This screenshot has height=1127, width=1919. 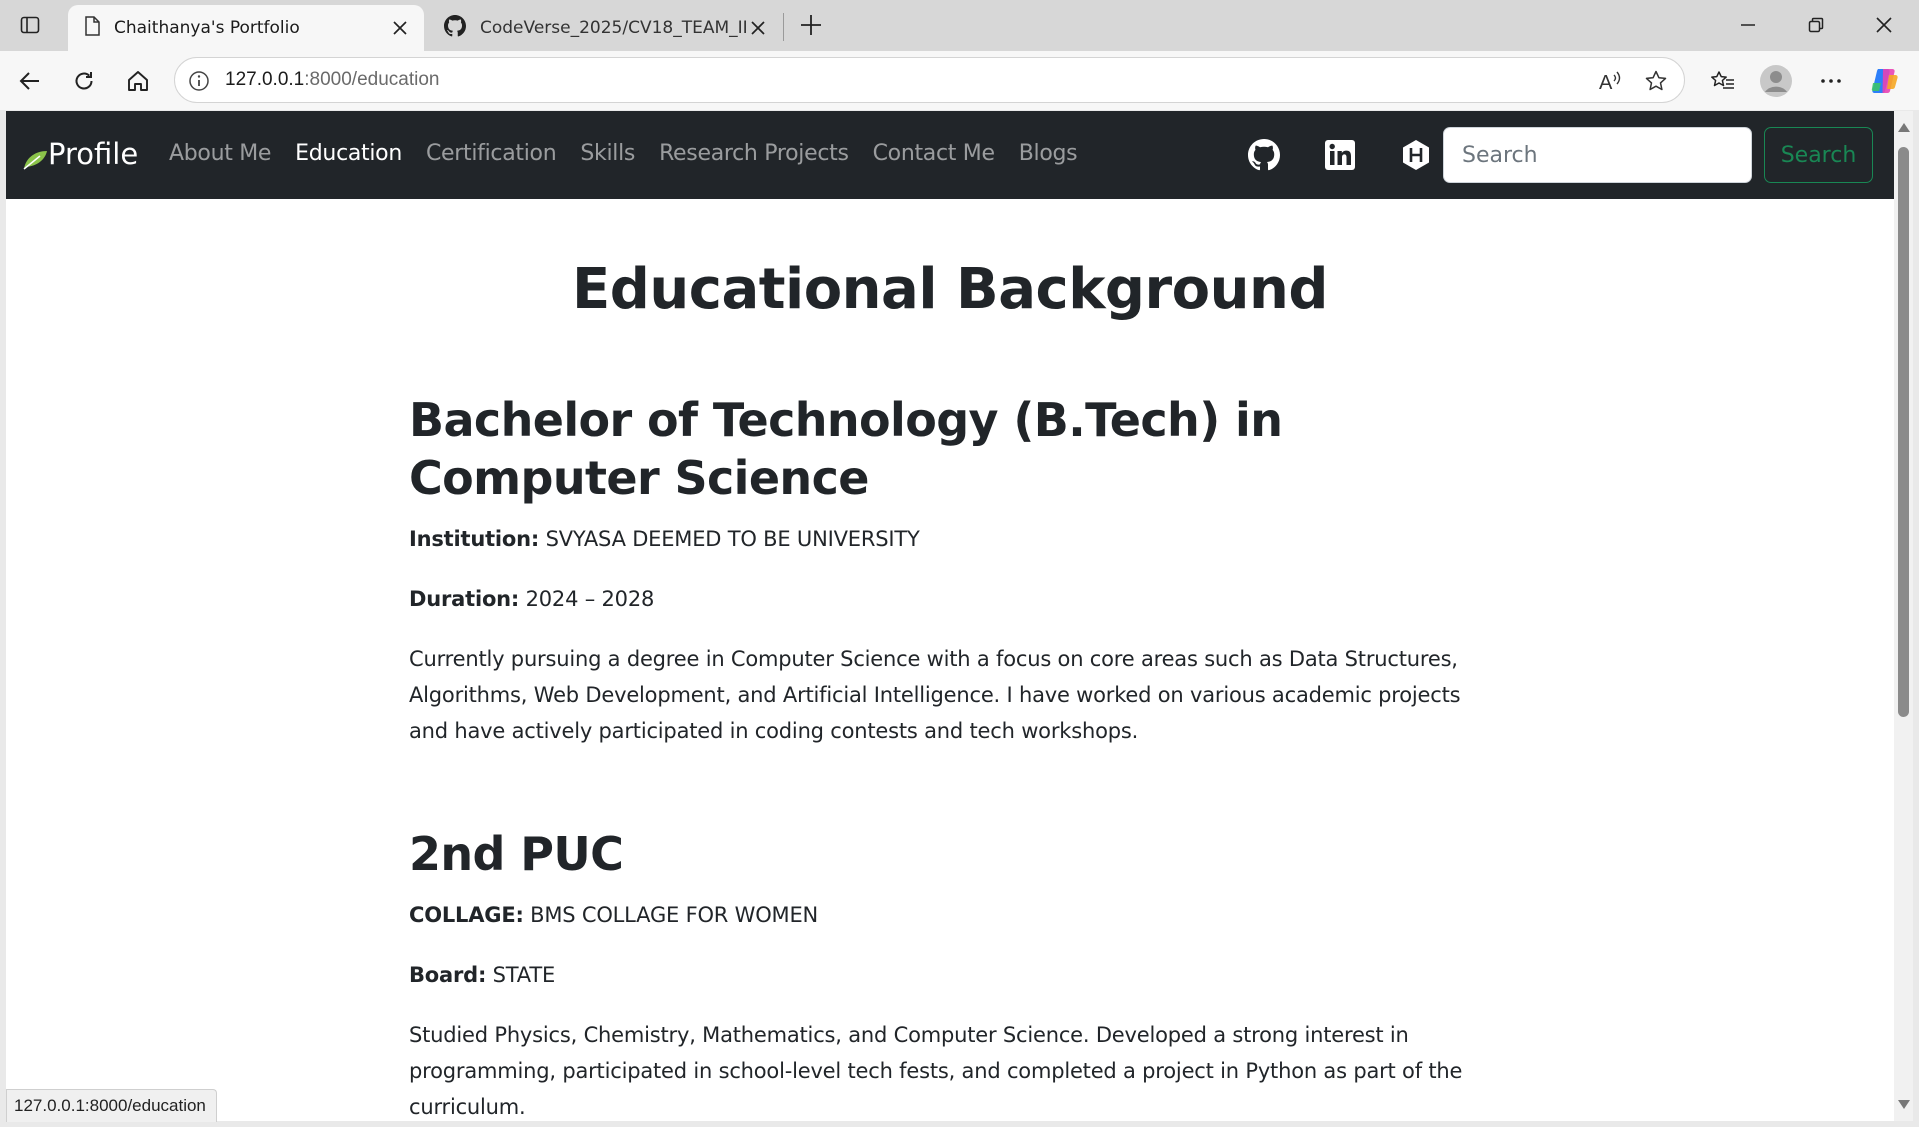 I want to click on status-url-bubble: 127.0.0.1:8000/education, so click(x=111, y=1105).